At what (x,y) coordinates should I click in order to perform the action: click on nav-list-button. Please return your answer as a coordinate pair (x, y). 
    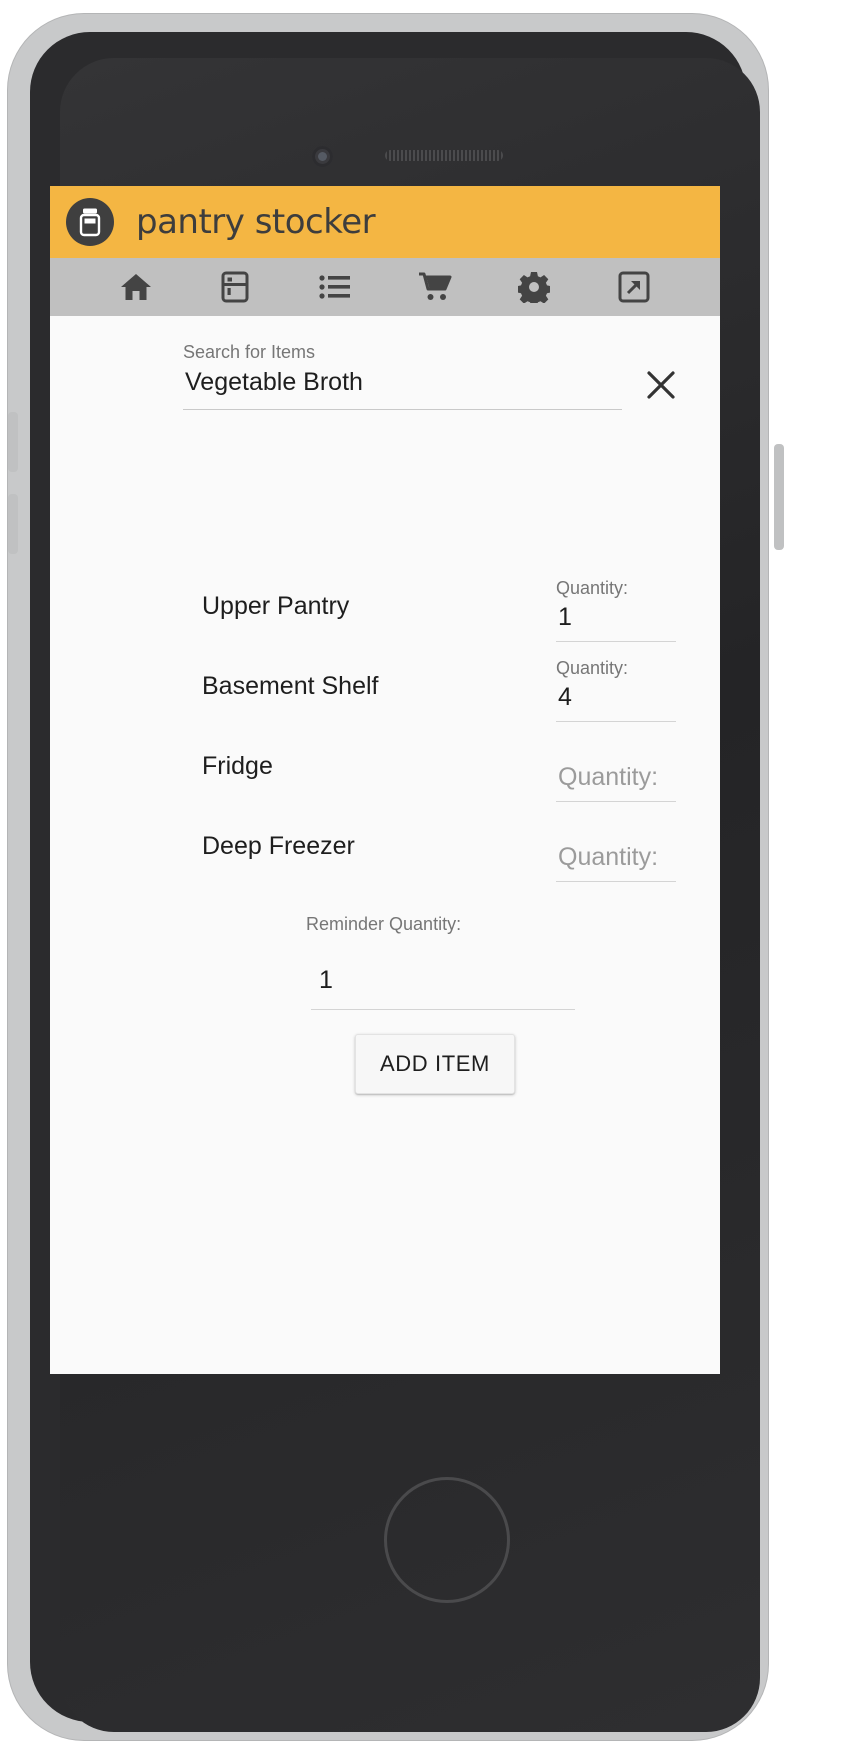
    Looking at the image, I should click on (335, 287).